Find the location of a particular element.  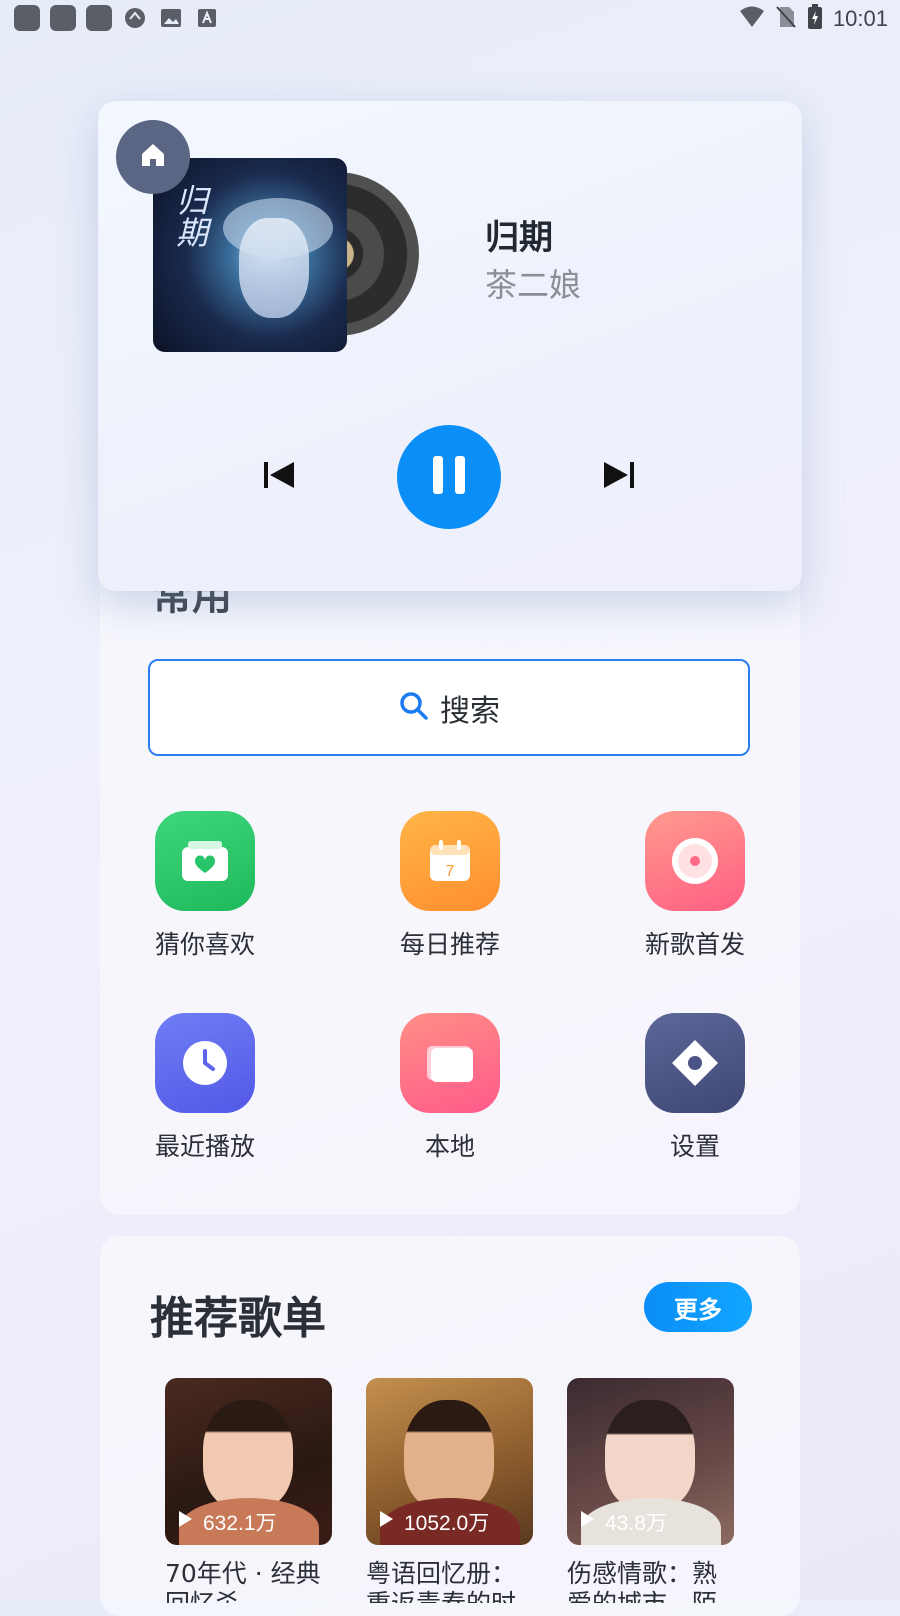

grid-item-daily-recommend: 7 每日推荐 is located at coordinates (450, 886).